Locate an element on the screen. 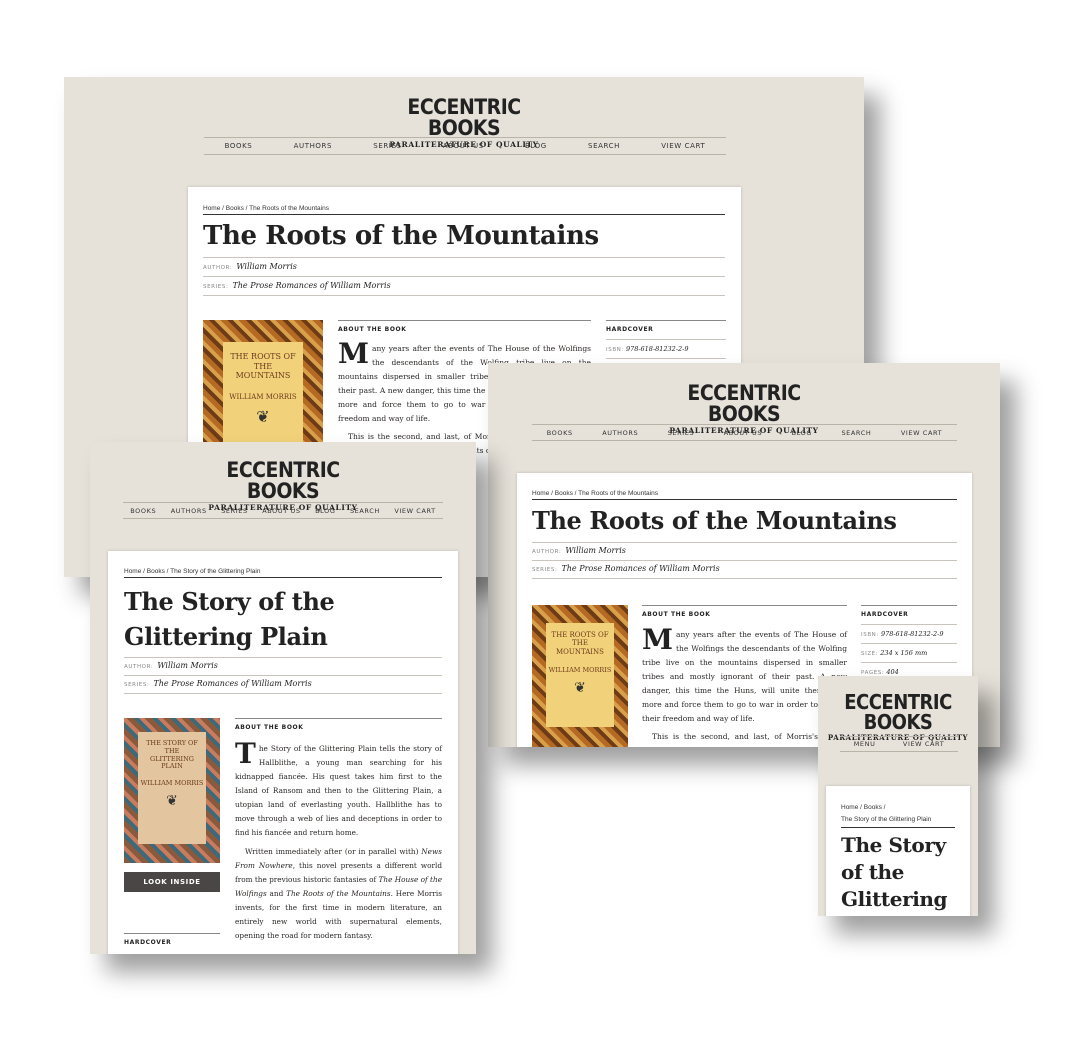 The height and width of the screenshot is (1040, 1066). main-nav: MENU VIEW CART is located at coordinates (899, 744).